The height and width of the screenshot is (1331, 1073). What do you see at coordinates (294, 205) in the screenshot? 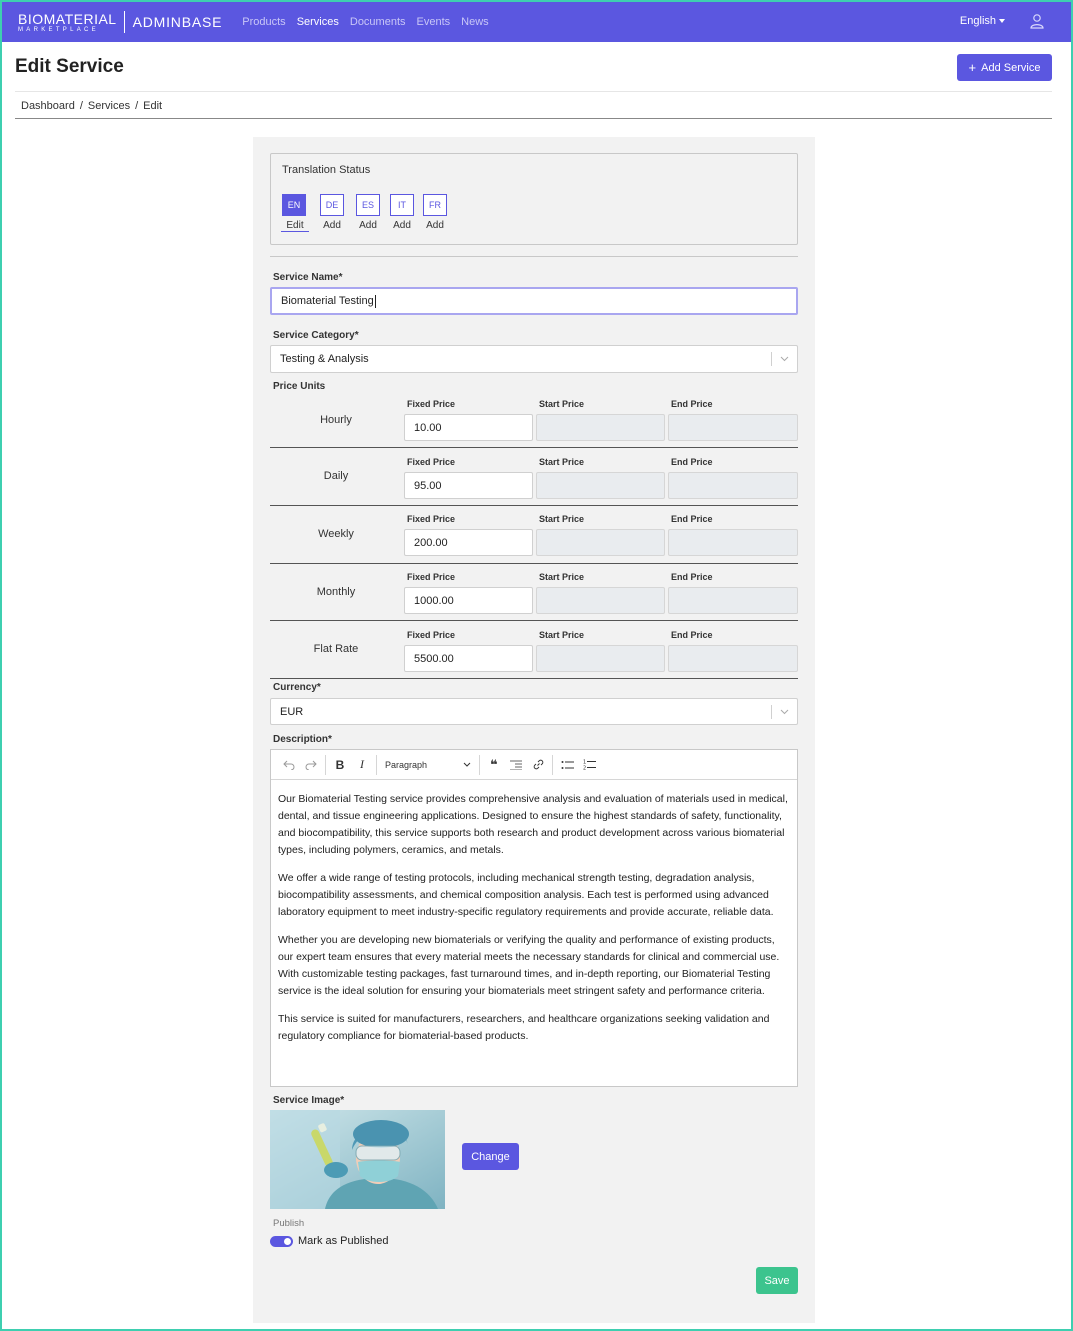
I see `lang-badge-en: EN` at bounding box center [294, 205].